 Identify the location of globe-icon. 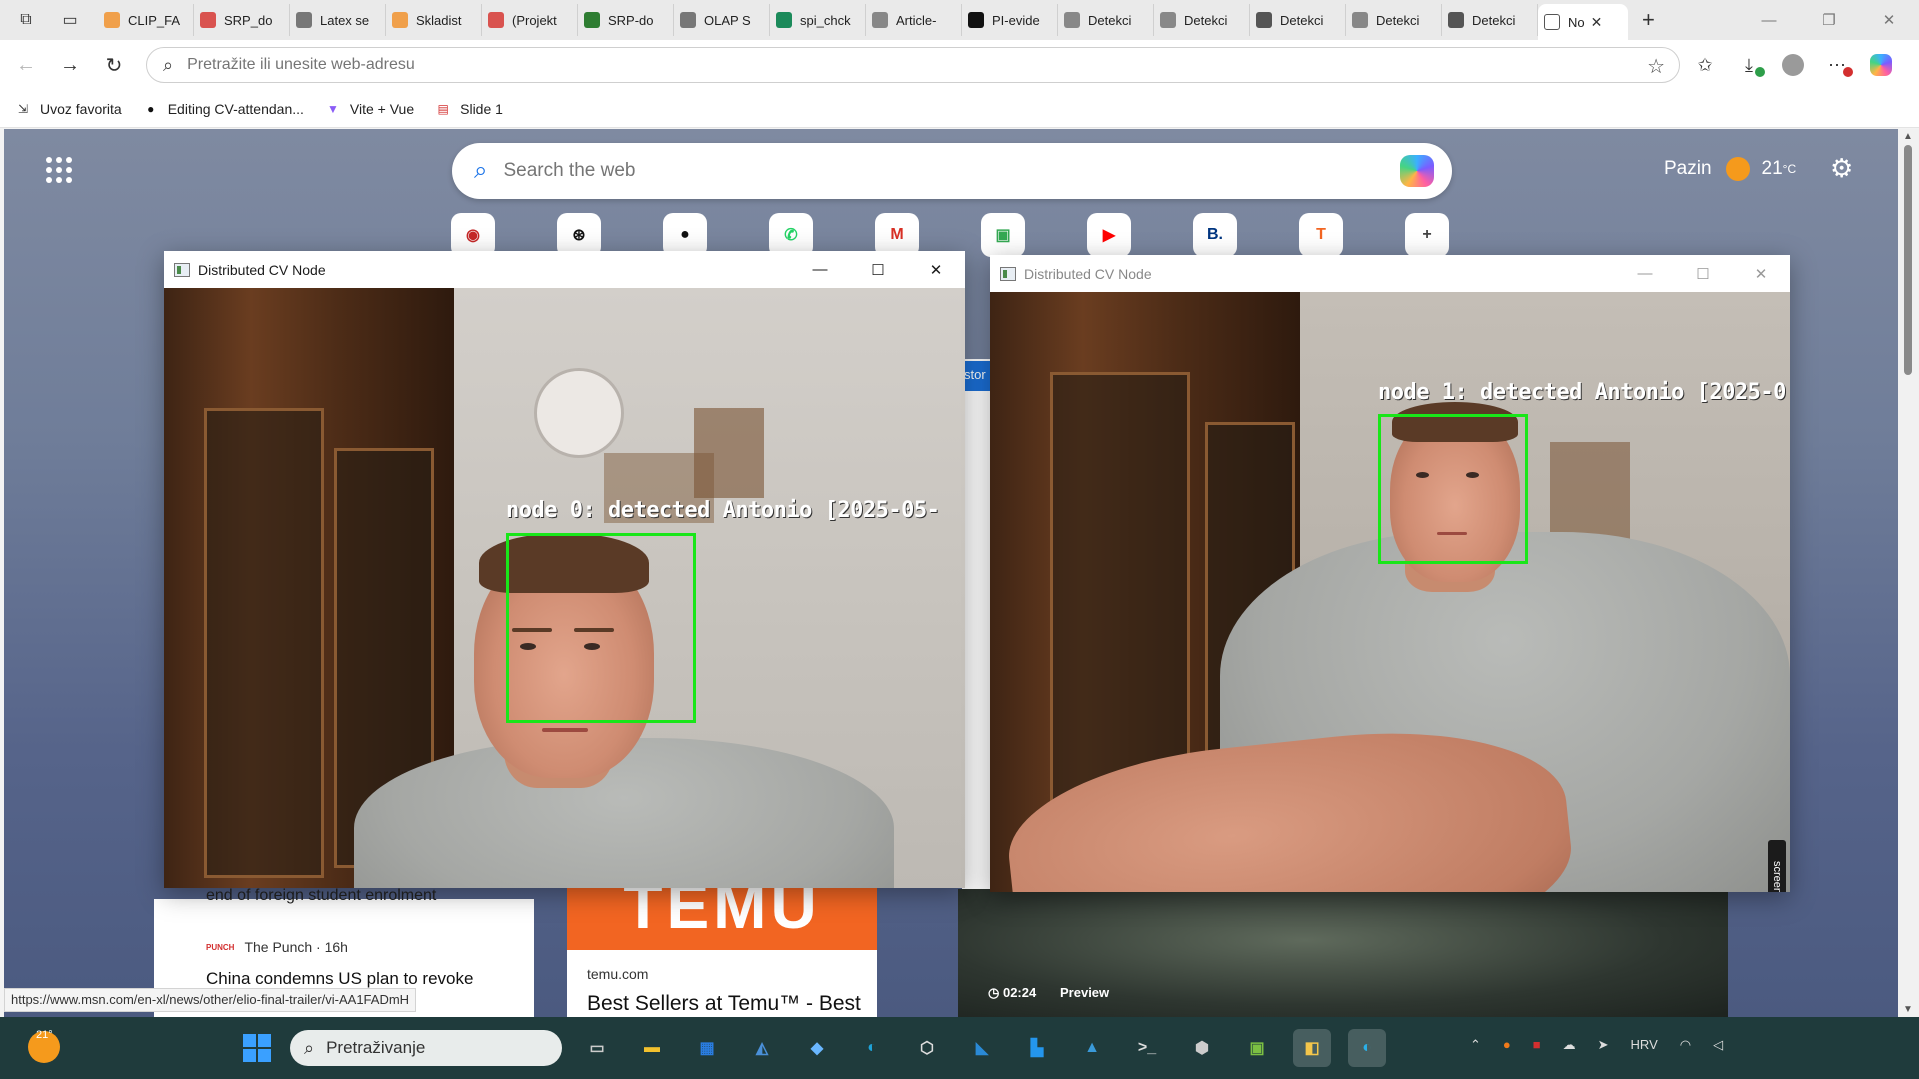
(1456, 20).